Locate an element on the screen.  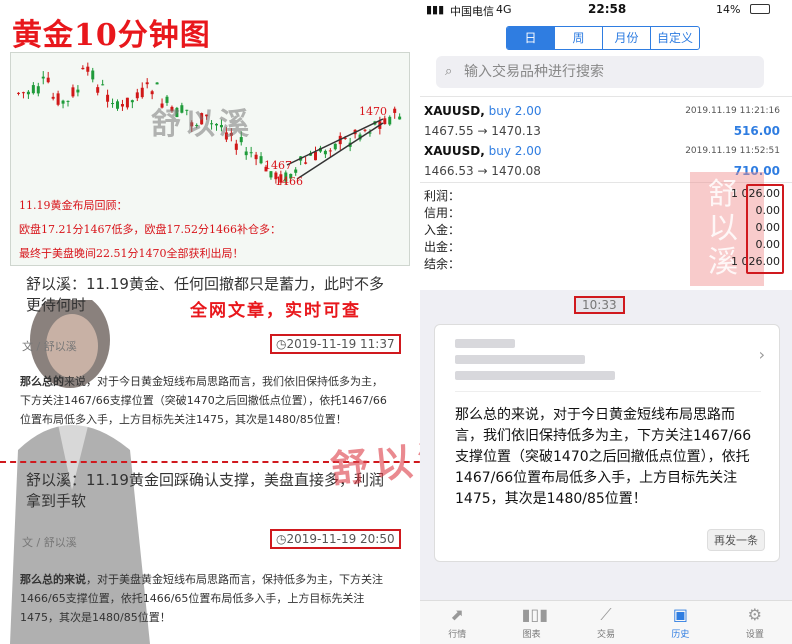
divider is located at coordinates (606, 96).